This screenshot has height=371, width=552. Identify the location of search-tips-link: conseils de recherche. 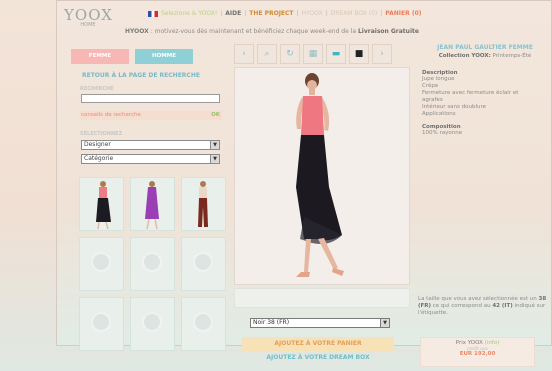
(111, 115).